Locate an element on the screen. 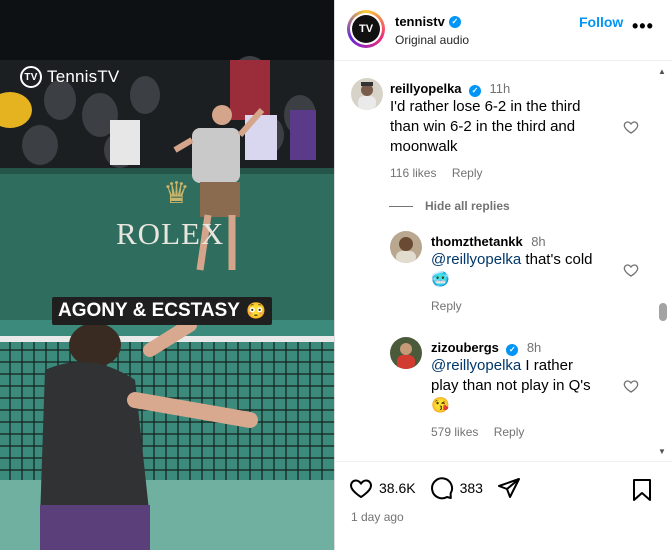 This screenshot has height=550, width=672. reply-header: zizoubergs ✓ 8h is located at coordinates (486, 348).